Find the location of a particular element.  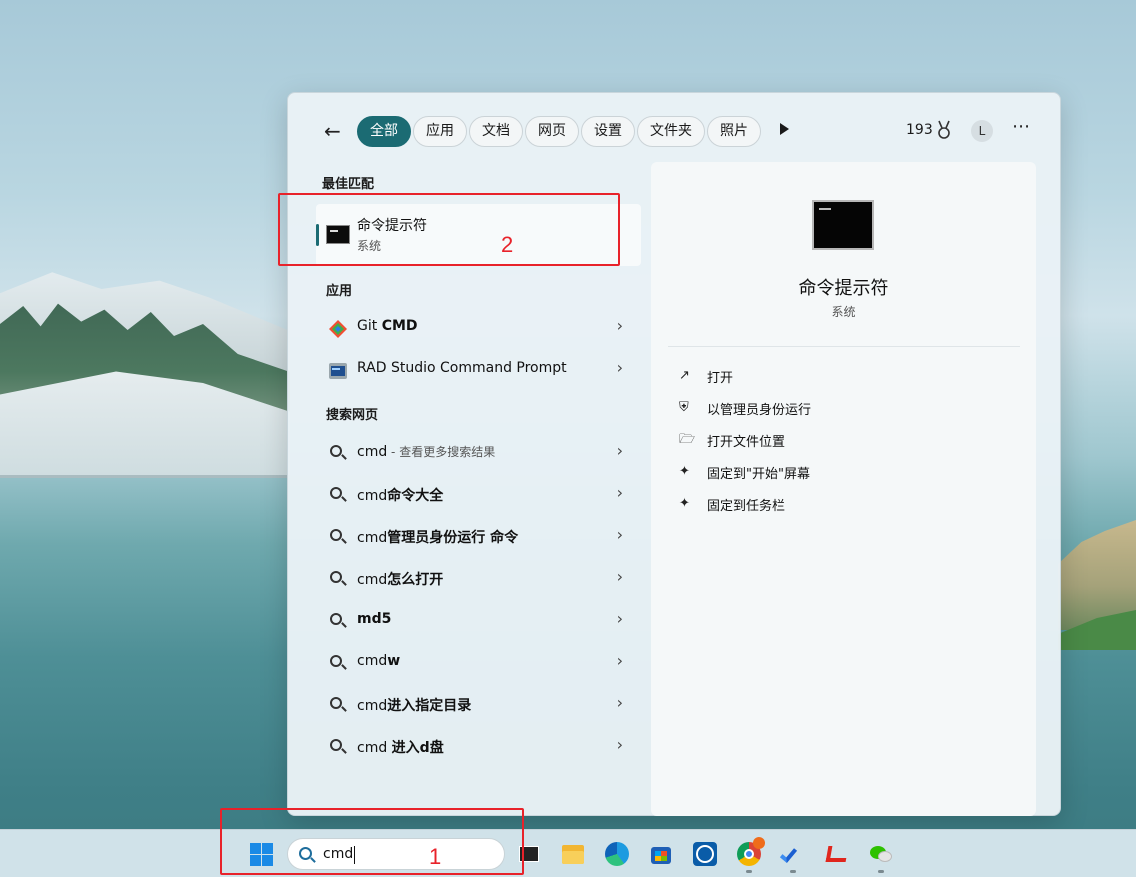

folder-icon: 🗁 is located at coordinates (687, 439).